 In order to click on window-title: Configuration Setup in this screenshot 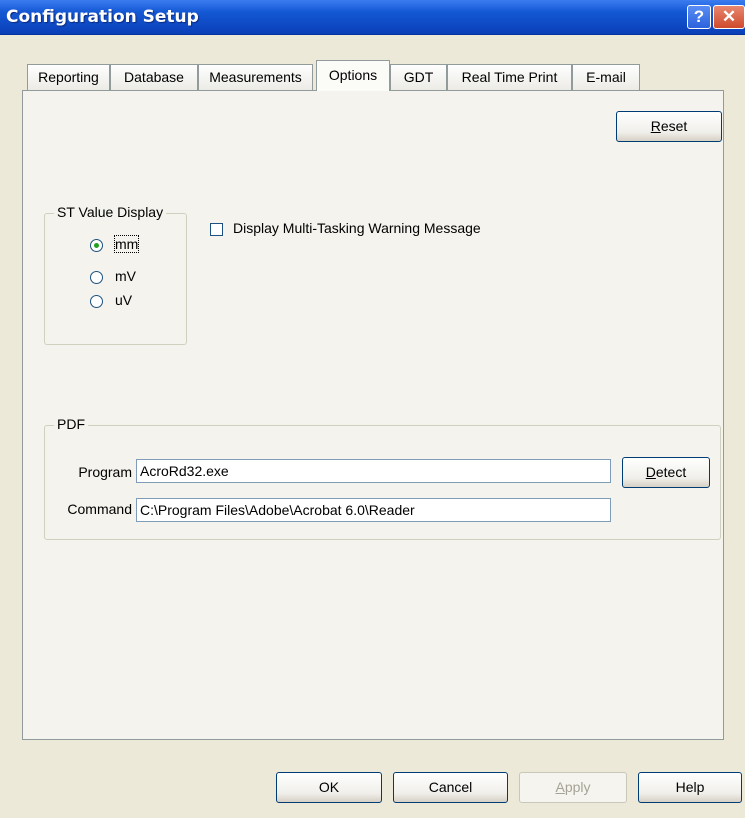, I will do `click(102, 17)`.